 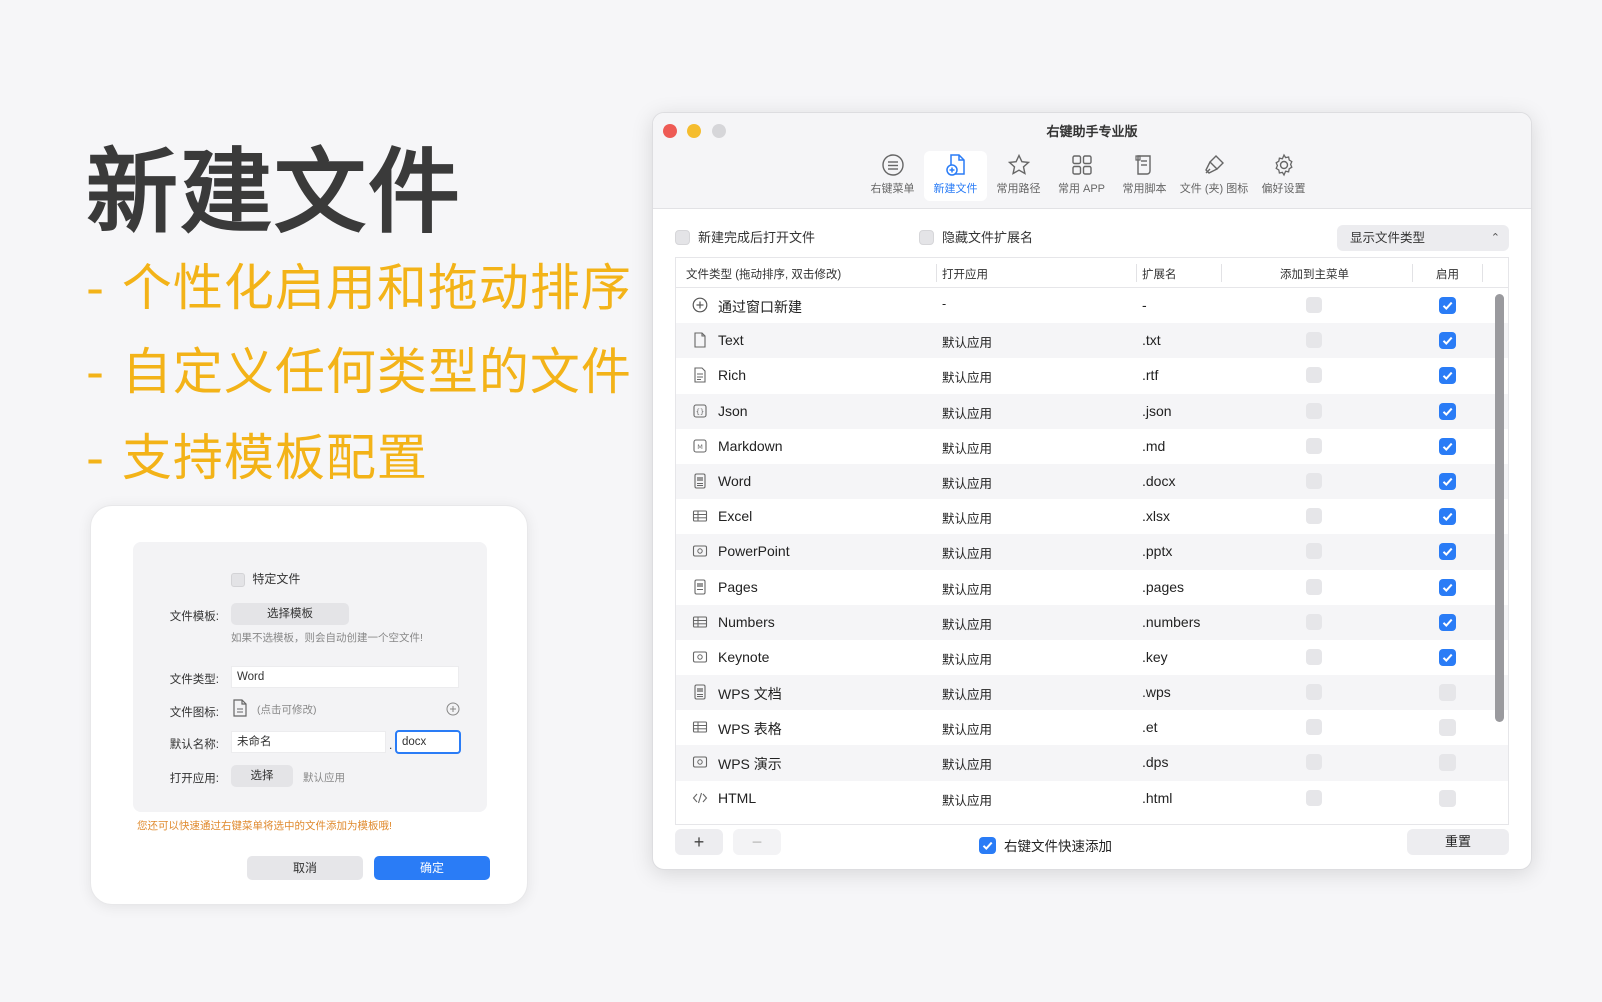 What do you see at coordinates (754, 551) in the screenshot?
I see `row-file-type: PowerPoint` at bounding box center [754, 551].